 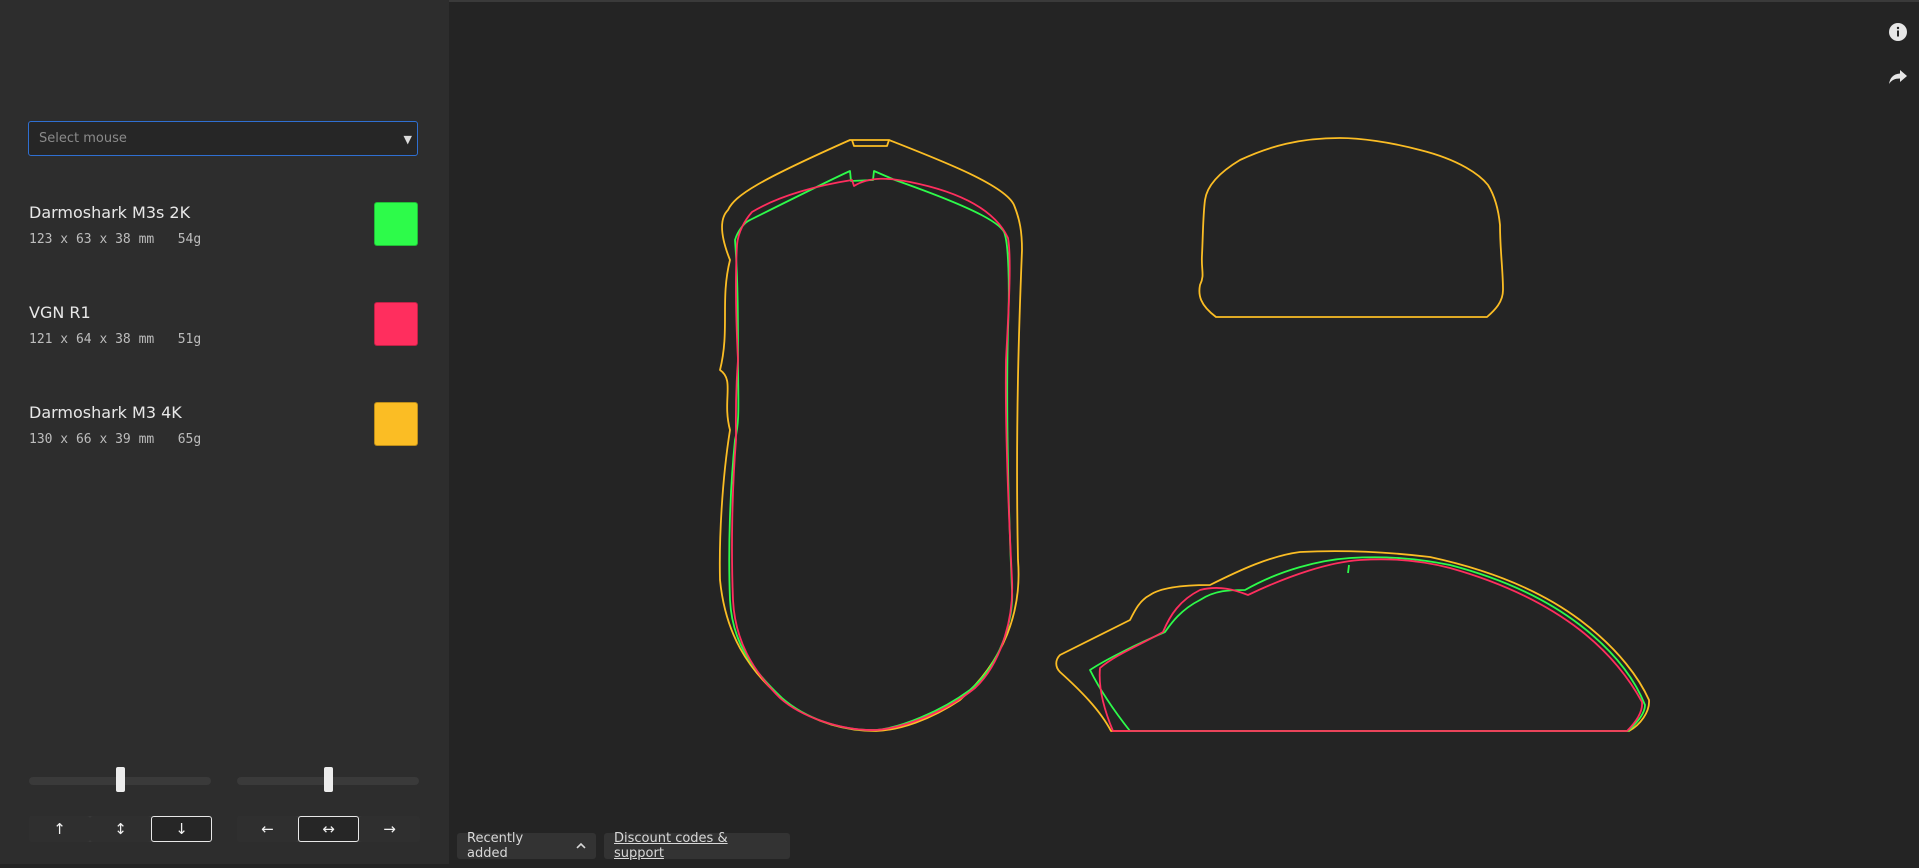 I want to click on chevron-up-icon, so click(x=581, y=845).